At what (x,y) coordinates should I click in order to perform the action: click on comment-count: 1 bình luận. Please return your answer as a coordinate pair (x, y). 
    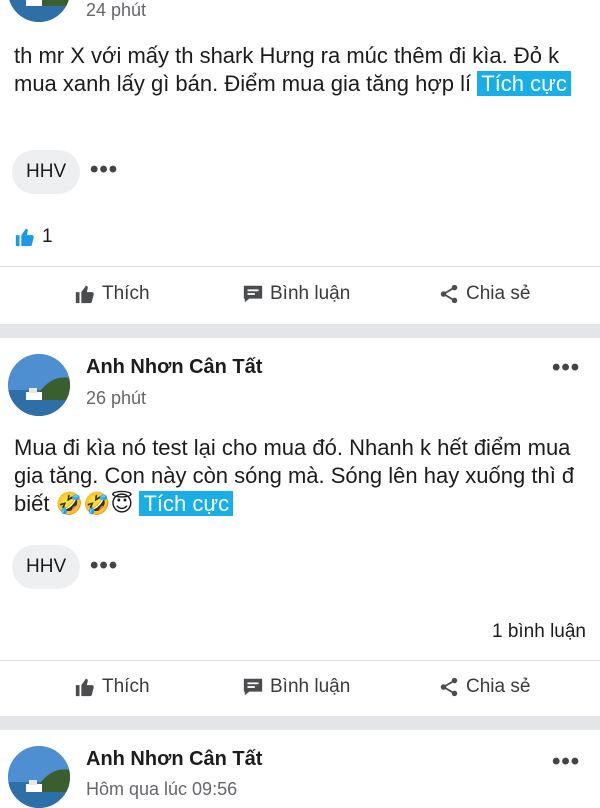
    Looking at the image, I should click on (539, 632).